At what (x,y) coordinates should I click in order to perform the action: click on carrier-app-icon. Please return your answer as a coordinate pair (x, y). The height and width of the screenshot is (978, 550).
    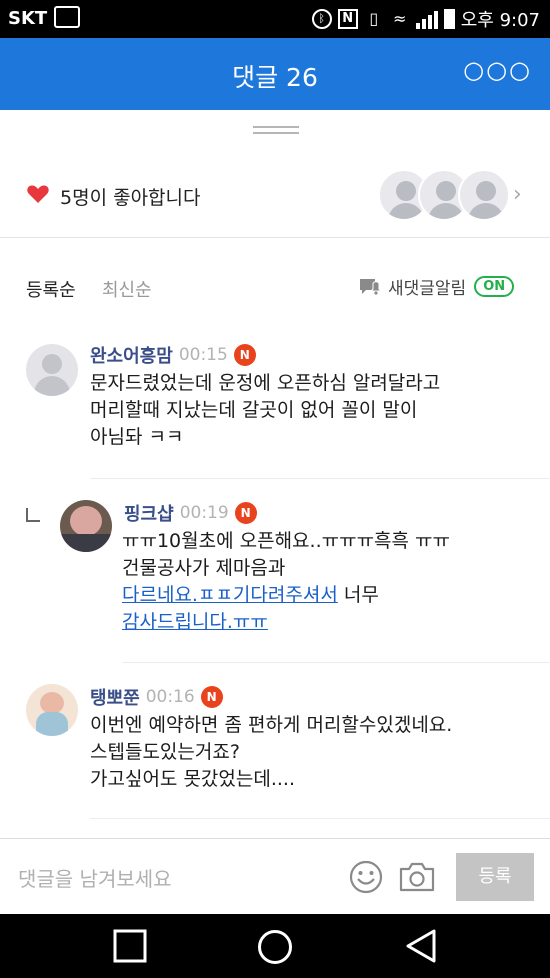
    Looking at the image, I should click on (67, 17).